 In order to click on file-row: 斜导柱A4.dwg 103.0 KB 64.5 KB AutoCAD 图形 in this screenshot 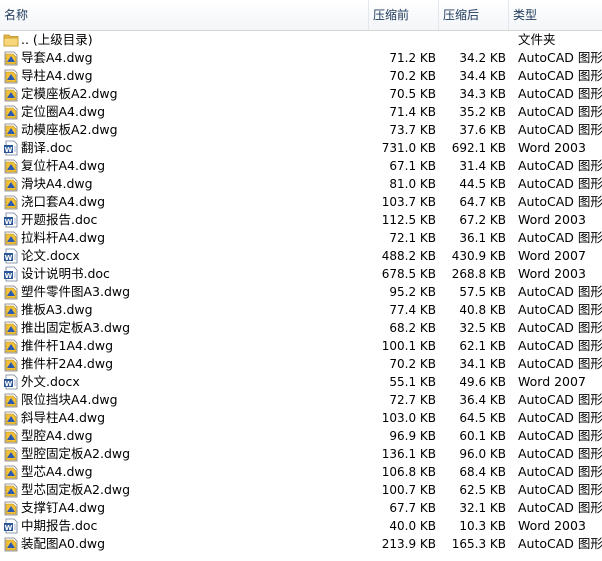, I will do `click(301, 418)`.